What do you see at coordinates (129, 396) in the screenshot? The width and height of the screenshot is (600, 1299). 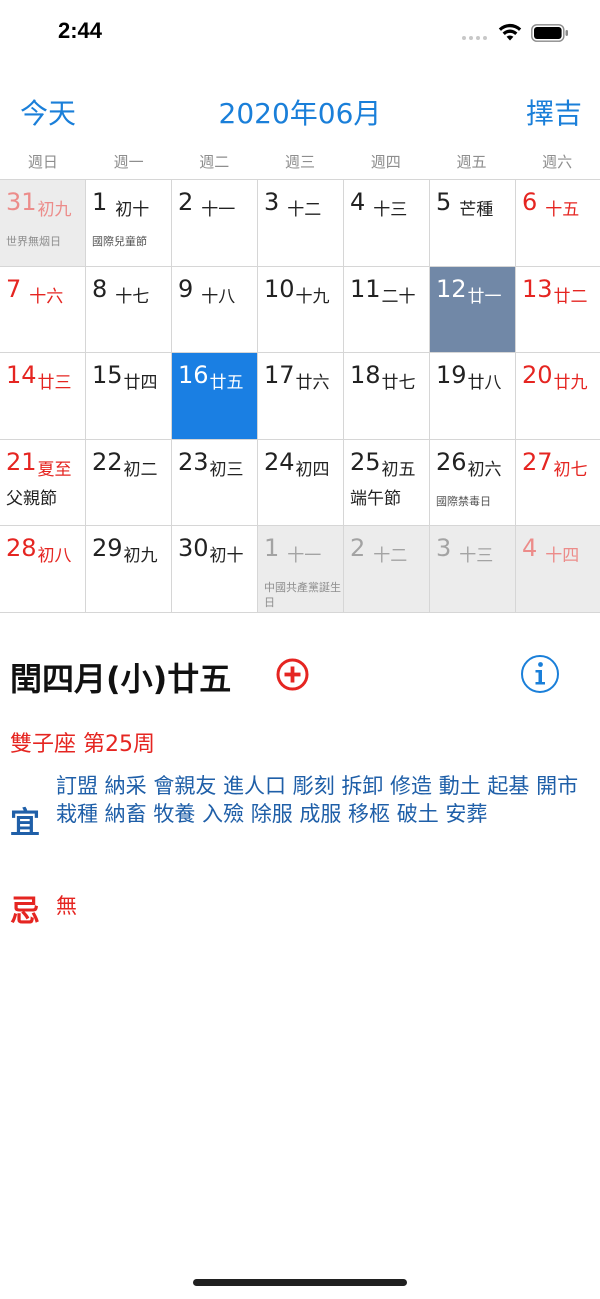 I see `calendar-day: 15 廿四` at bounding box center [129, 396].